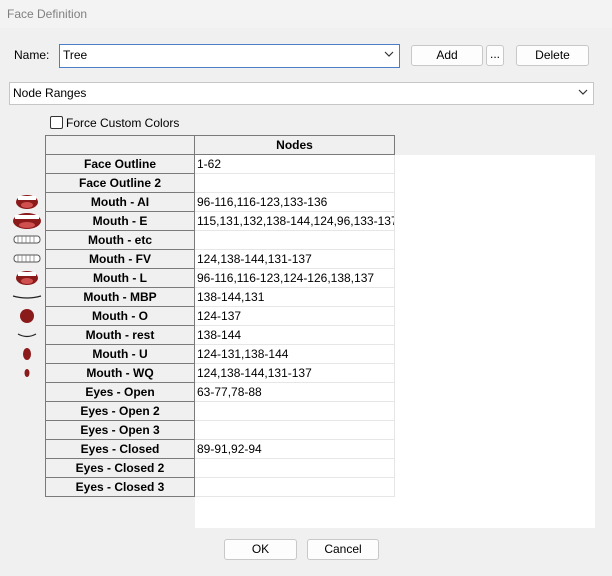 The width and height of the screenshot is (612, 576). Describe the element at coordinates (120, 278) in the screenshot. I see `row-header: Mouth - L` at that location.